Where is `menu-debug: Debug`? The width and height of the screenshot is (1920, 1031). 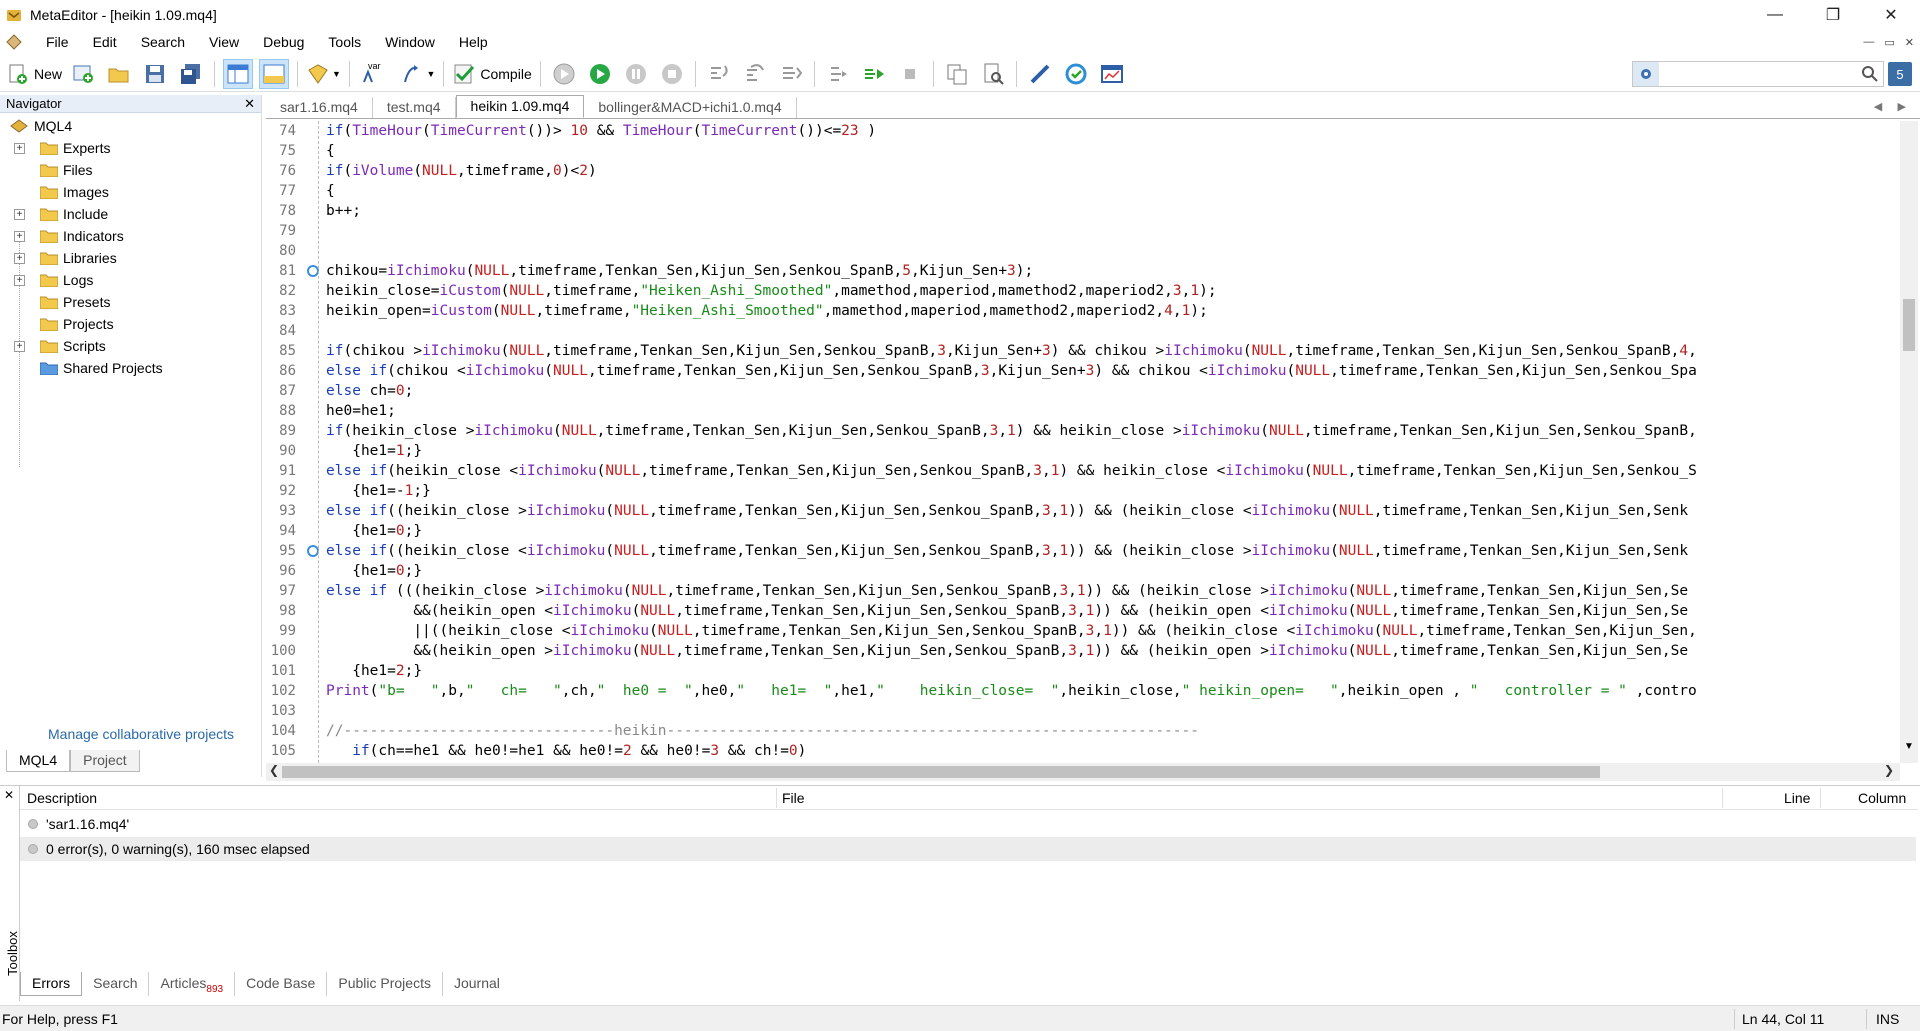 menu-debug: Debug is located at coordinates (283, 42).